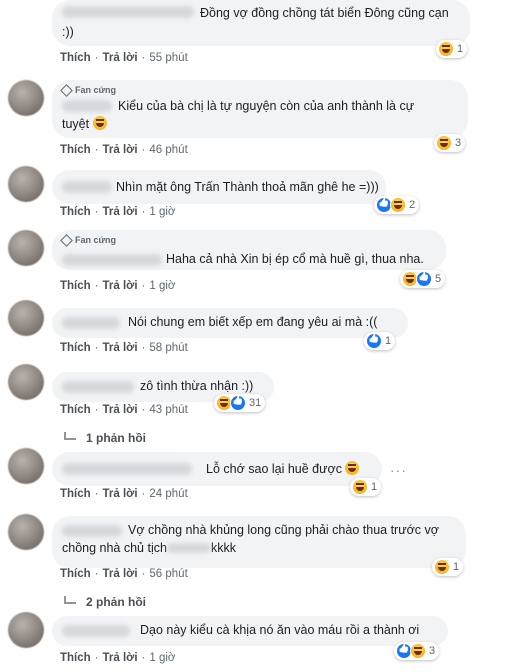 Image resolution: width=511 pixels, height=672 pixels. What do you see at coordinates (99, 123) in the screenshot?
I see `laughing-emoji-icon` at bounding box center [99, 123].